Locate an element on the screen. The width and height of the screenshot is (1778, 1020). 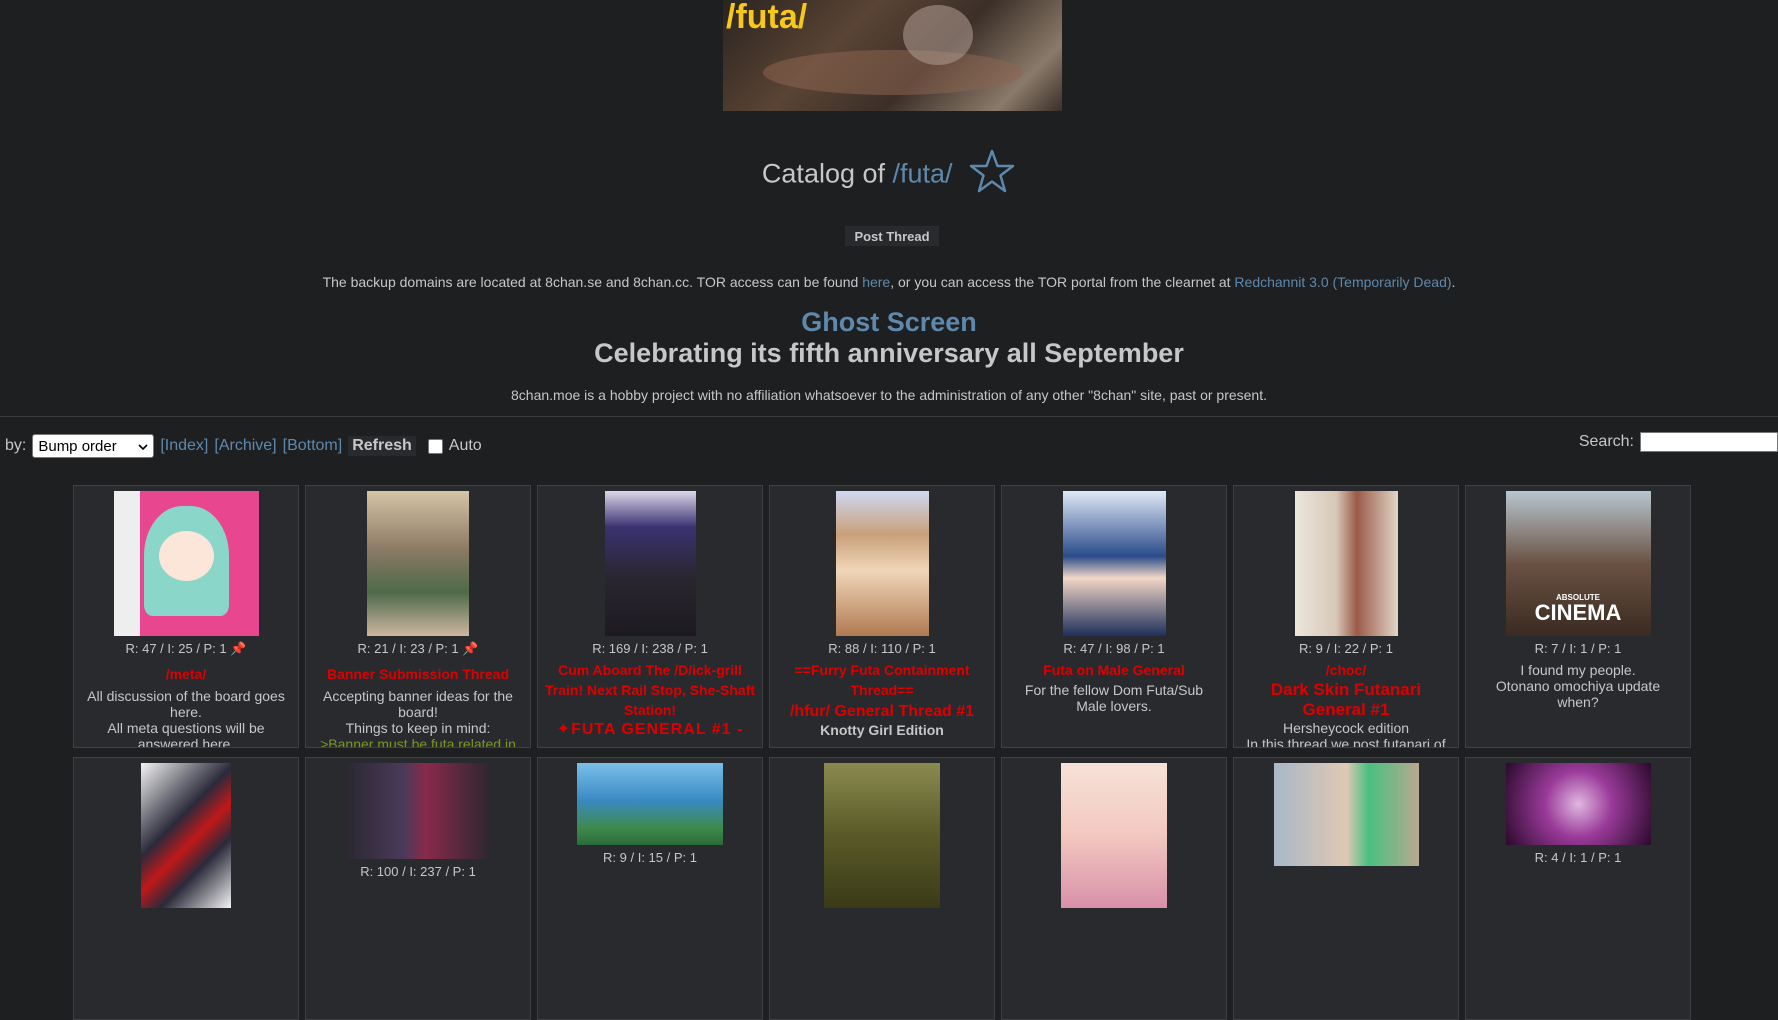
search-input is located at coordinates (1709, 442).